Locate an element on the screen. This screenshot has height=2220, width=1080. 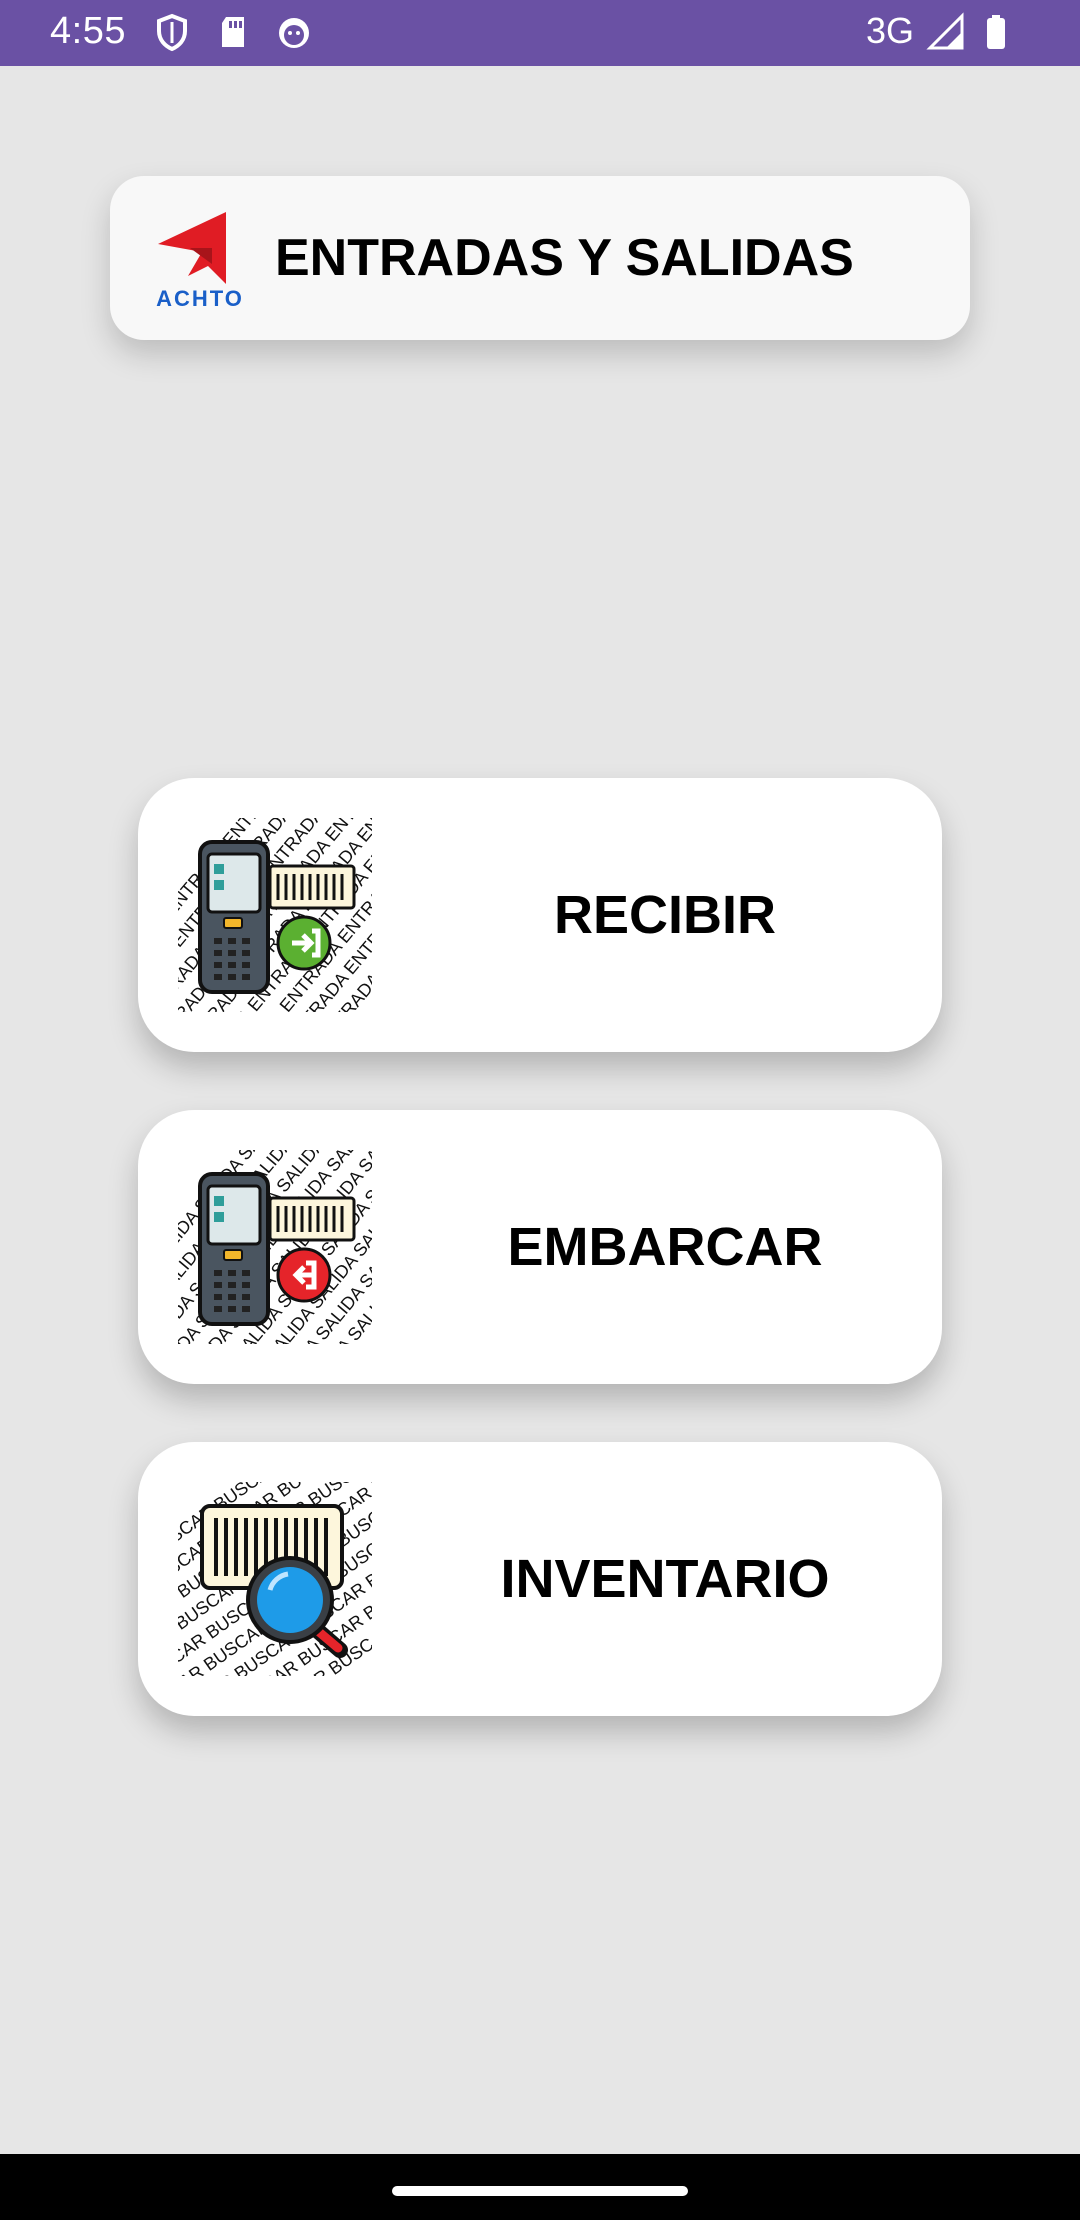
embarcar-label: EMBARCAR is located at coordinates (665, 1247).